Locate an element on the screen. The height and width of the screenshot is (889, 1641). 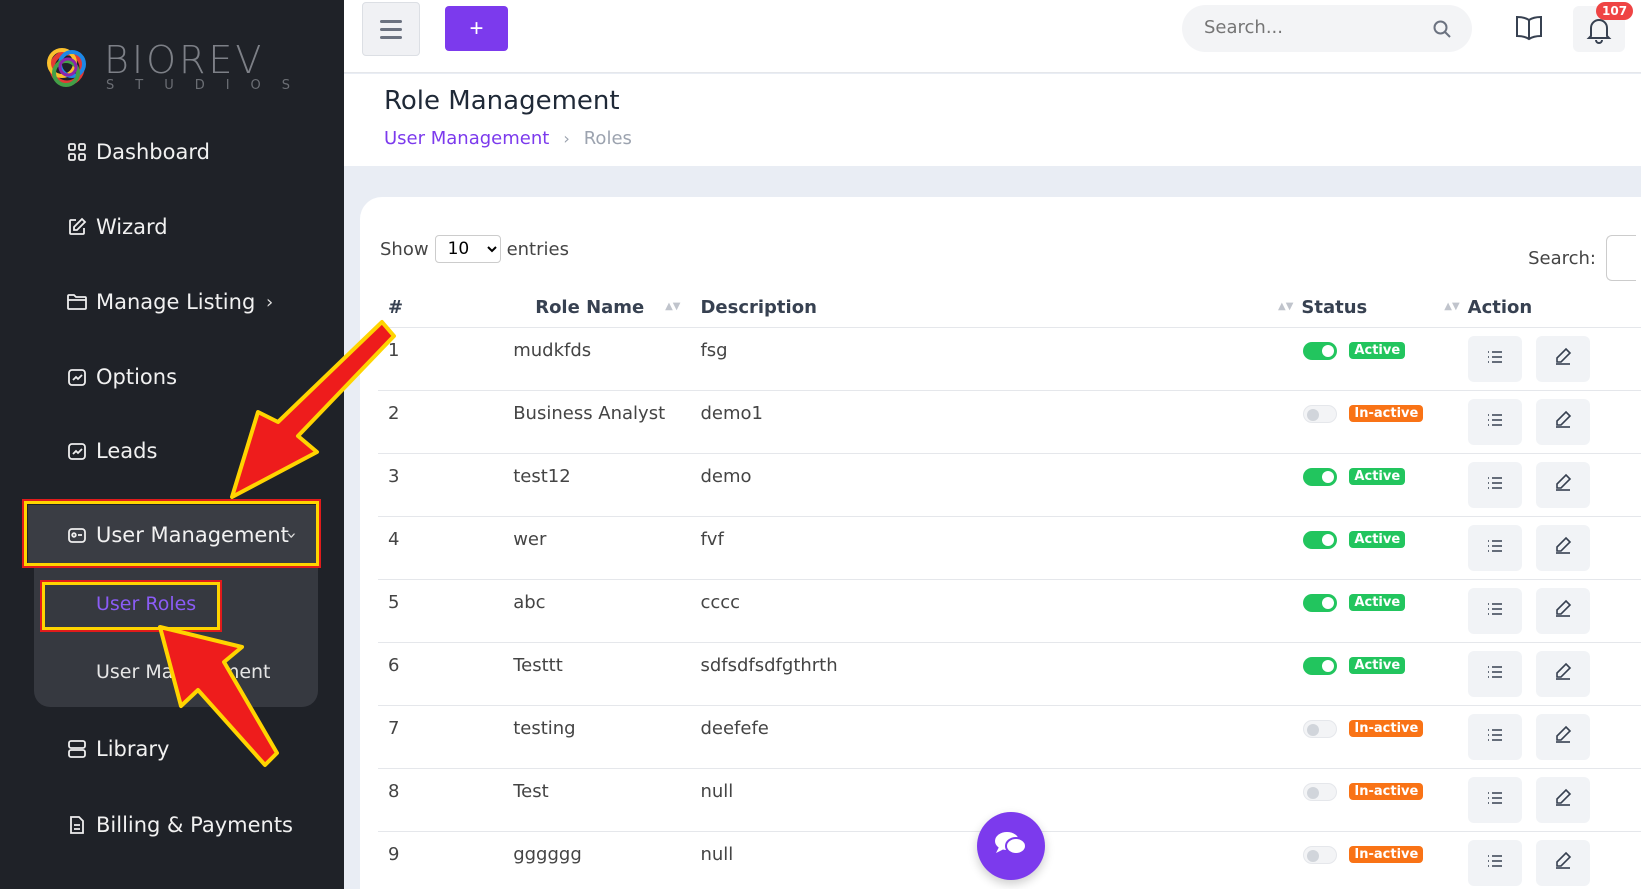
status-badge: In-active is located at coordinates (1386, 854).